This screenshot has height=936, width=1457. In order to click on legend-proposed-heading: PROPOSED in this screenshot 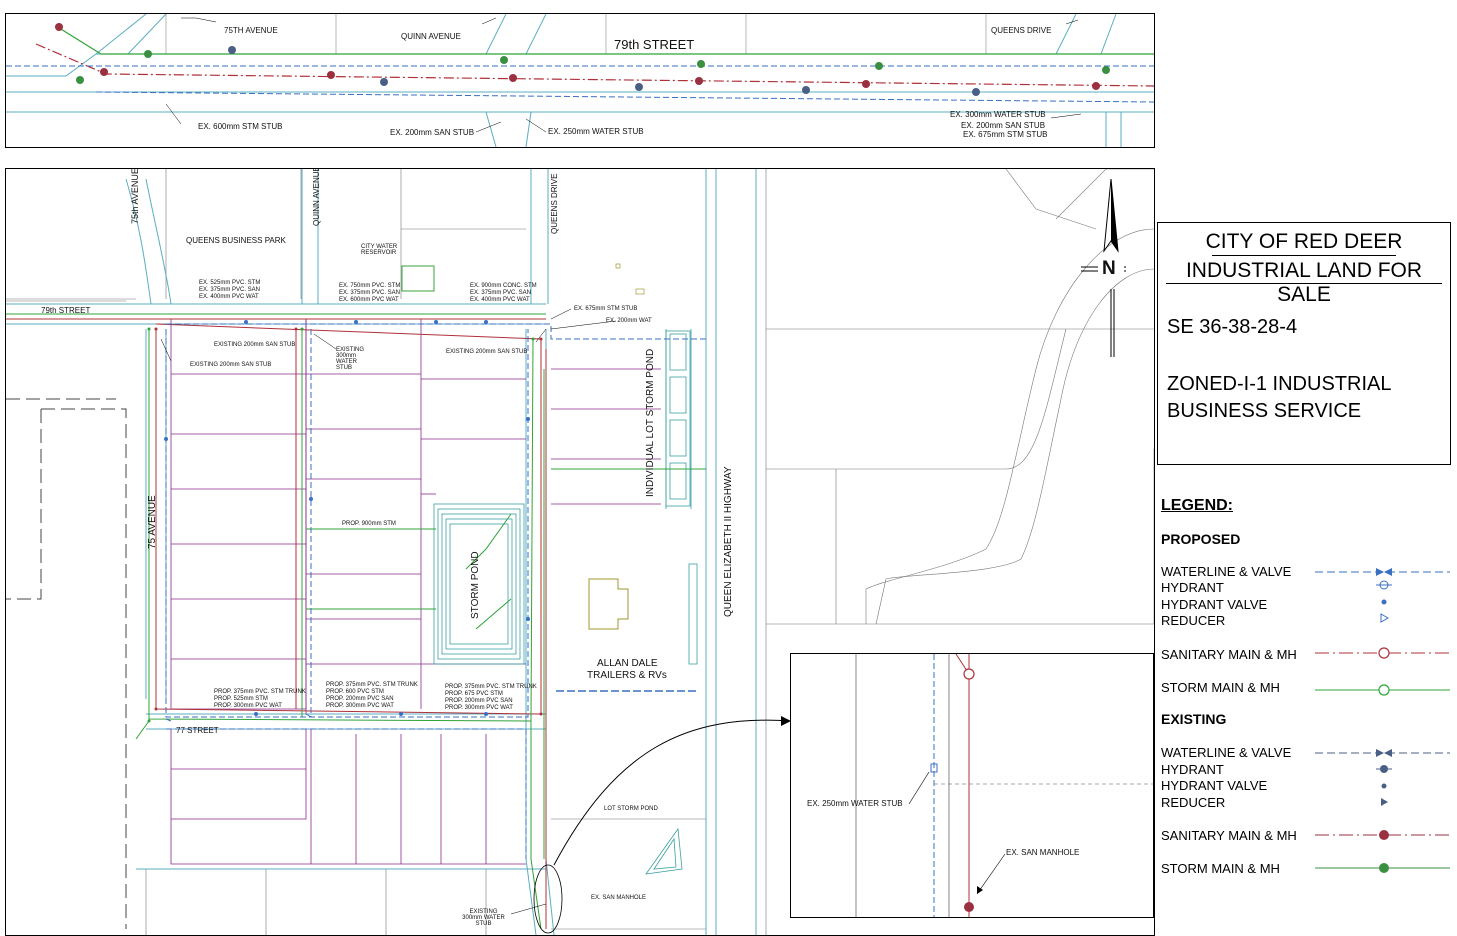, I will do `click(1201, 539)`.